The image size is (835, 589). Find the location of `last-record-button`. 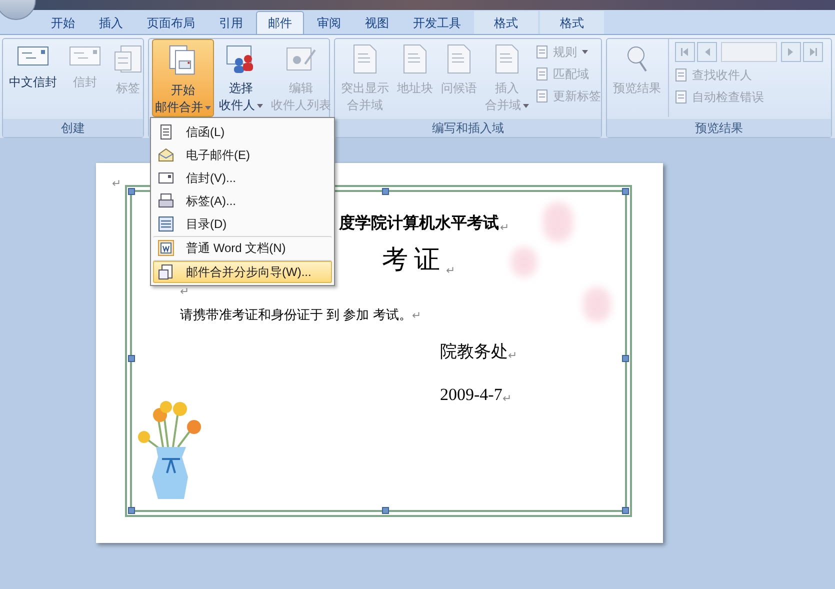

last-record-button is located at coordinates (813, 52).